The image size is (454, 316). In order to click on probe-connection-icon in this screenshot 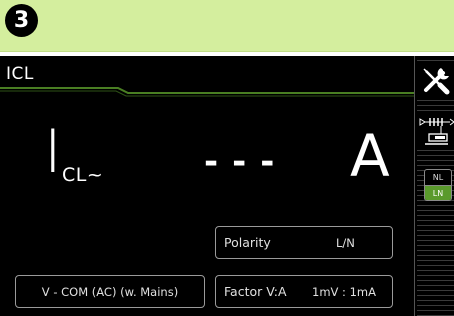, I will do `click(436, 131)`.